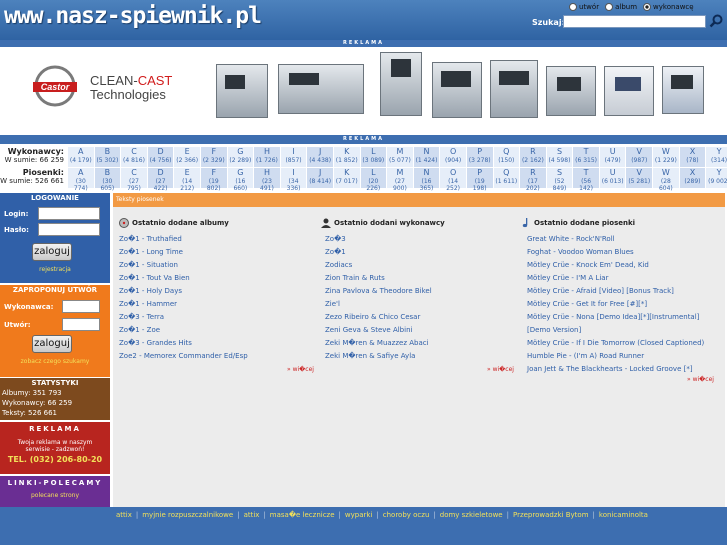  I want to click on performer-item: Zezo Ribeiro & Chico Cesar, so click(423, 317).